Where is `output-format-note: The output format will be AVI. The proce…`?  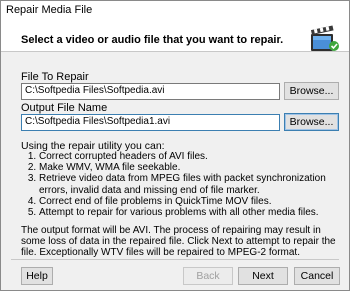 output-format-note: The output format will be AVI. The proce… is located at coordinates (178, 242).